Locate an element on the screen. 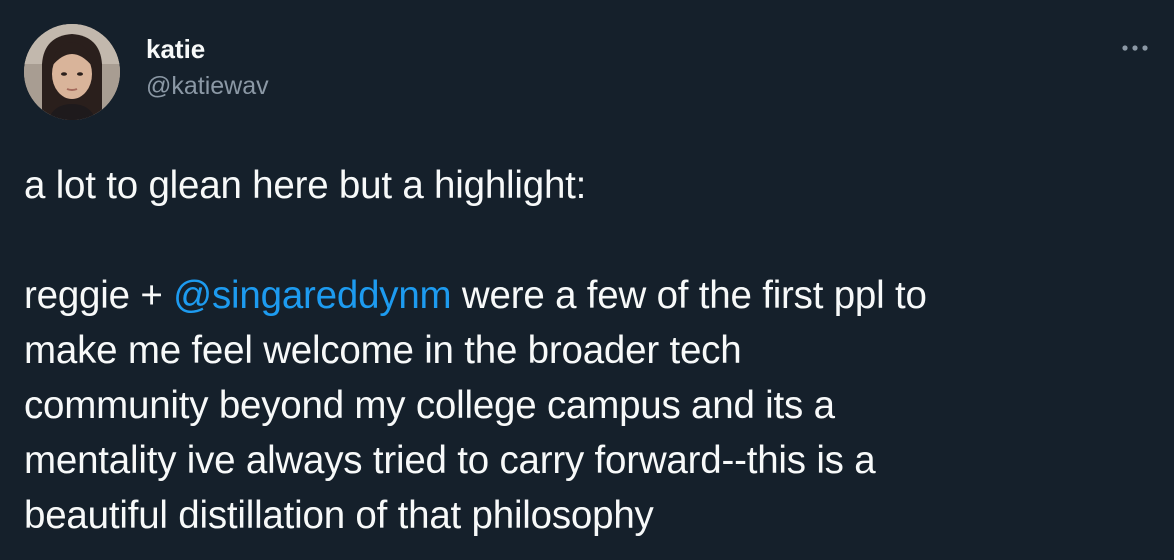 The image size is (1174, 560). more-options-button is located at coordinates (1135, 48).